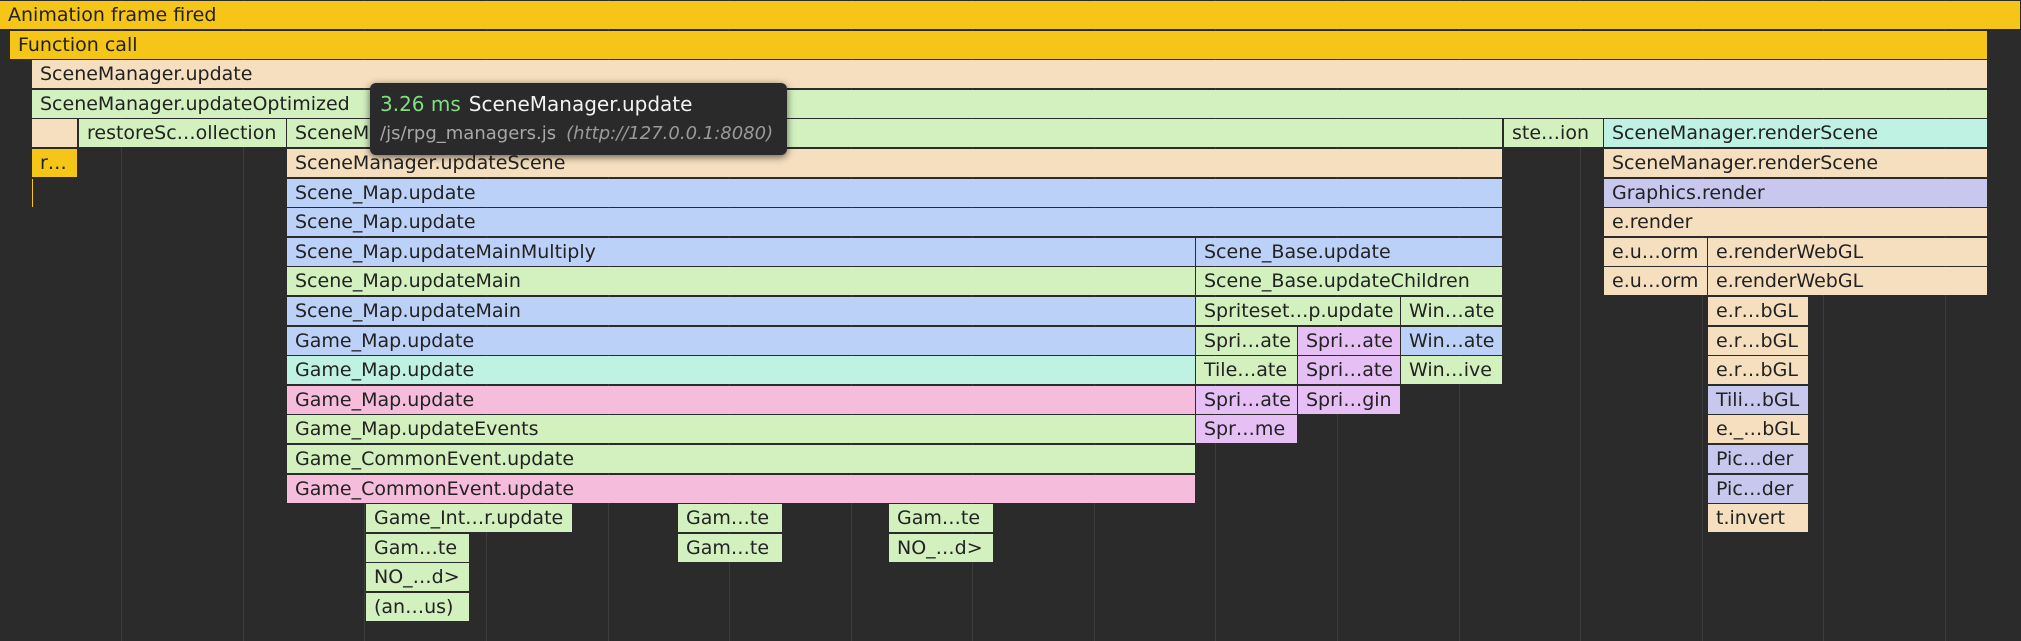 The image size is (2021, 641). I want to click on flame-frame: Spr…me, so click(1247, 429).